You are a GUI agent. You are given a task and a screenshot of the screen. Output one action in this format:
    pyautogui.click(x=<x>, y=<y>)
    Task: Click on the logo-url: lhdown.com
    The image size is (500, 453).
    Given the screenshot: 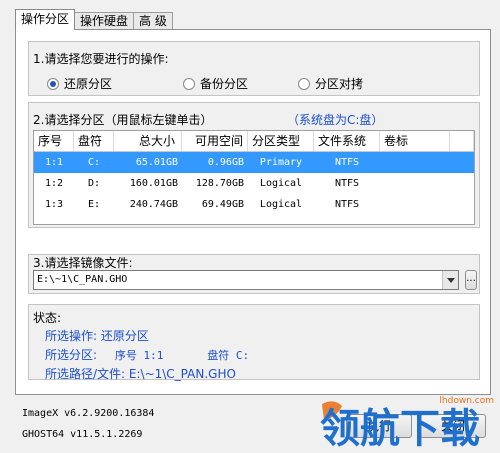 What is the action you would take?
    pyautogui.click(x=466, y=401)
    